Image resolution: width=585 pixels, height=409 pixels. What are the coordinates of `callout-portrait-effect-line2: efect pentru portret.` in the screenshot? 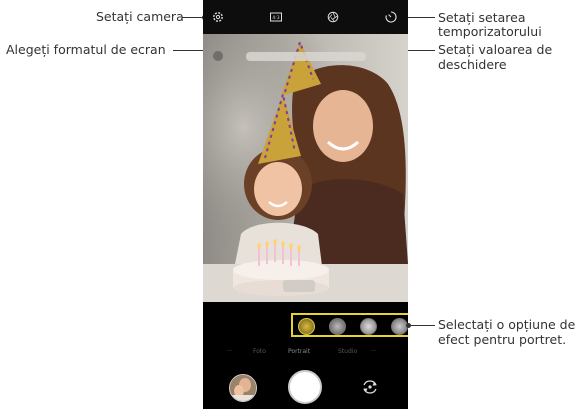 It's located at (502, 339).